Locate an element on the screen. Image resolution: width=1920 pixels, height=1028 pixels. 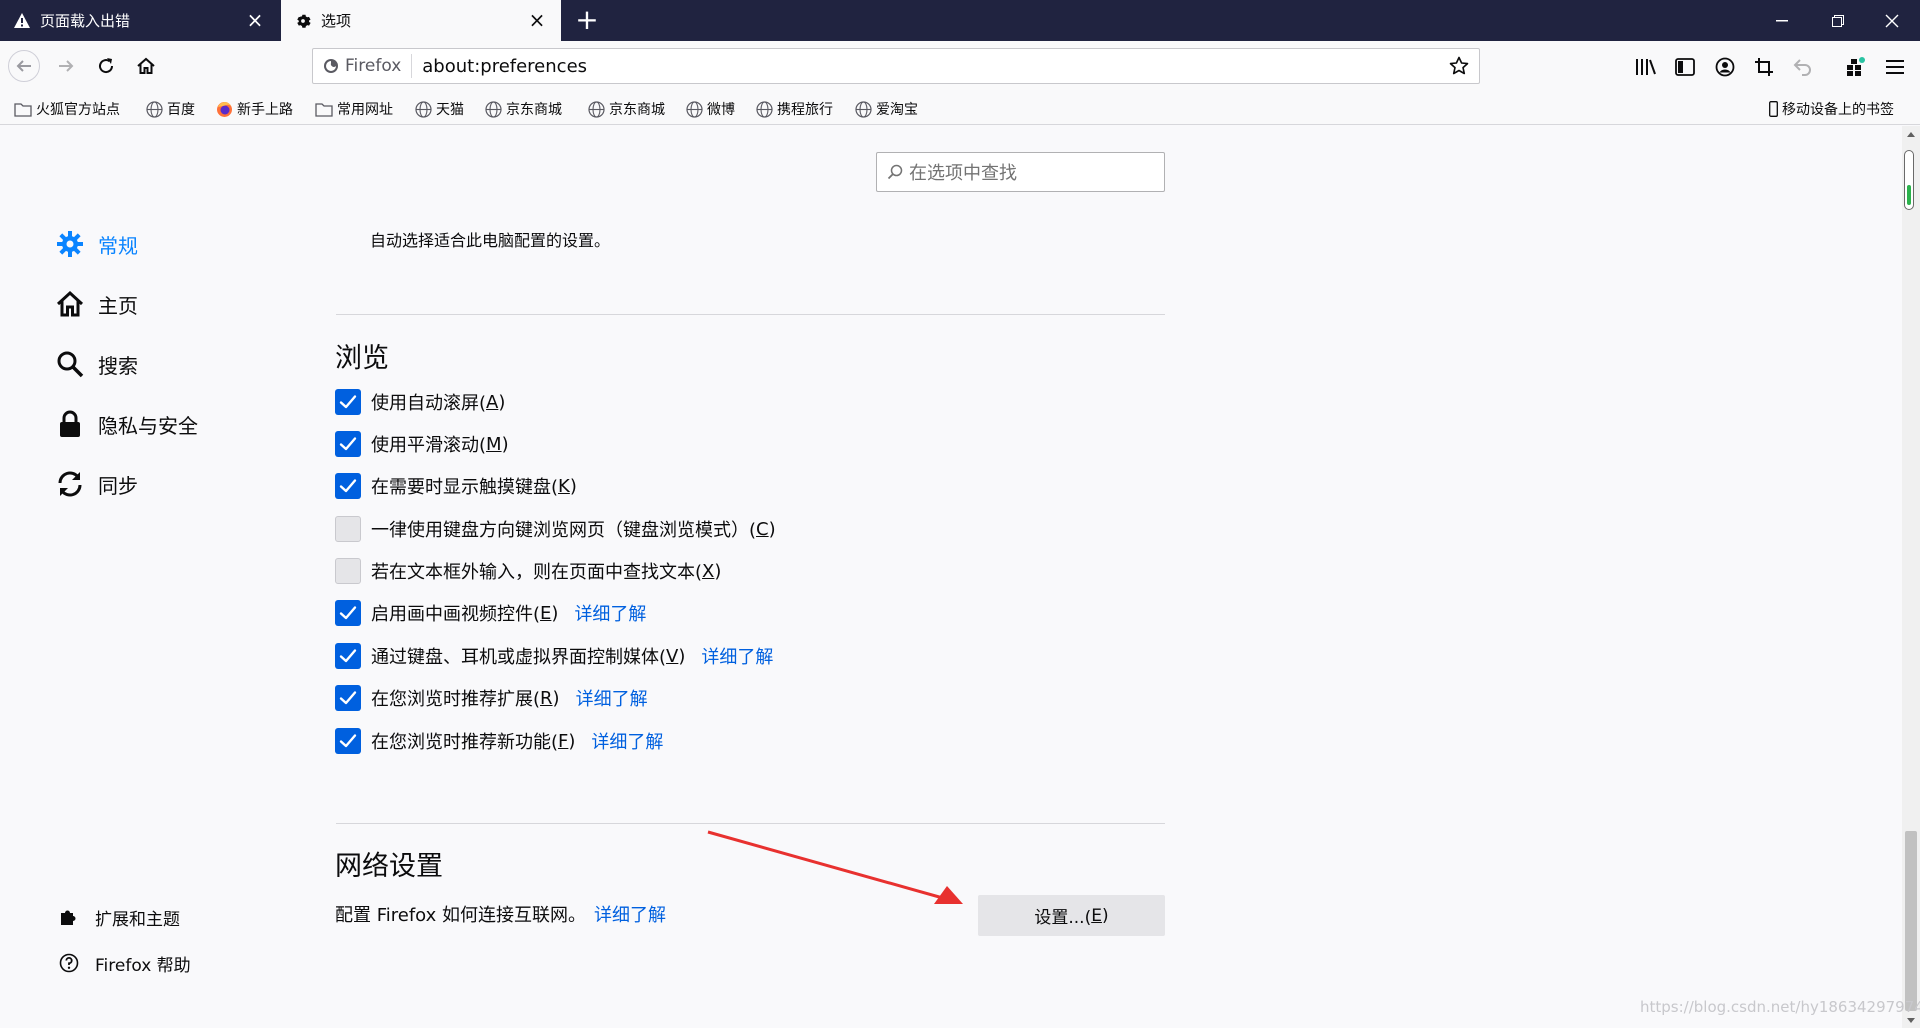
bookmark-item: 火狐官方站点 is located at coordinates (67, 109).